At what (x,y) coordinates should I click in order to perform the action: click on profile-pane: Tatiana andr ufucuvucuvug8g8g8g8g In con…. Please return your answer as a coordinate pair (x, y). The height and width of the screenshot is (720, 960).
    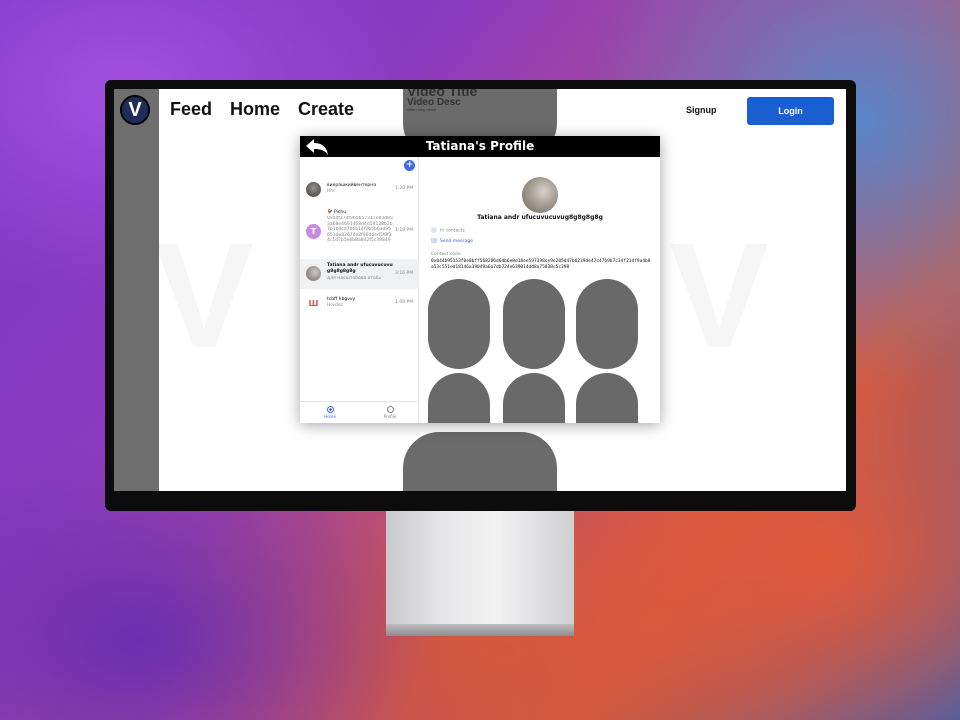
    Looking at the image, I should click on (540, 290).